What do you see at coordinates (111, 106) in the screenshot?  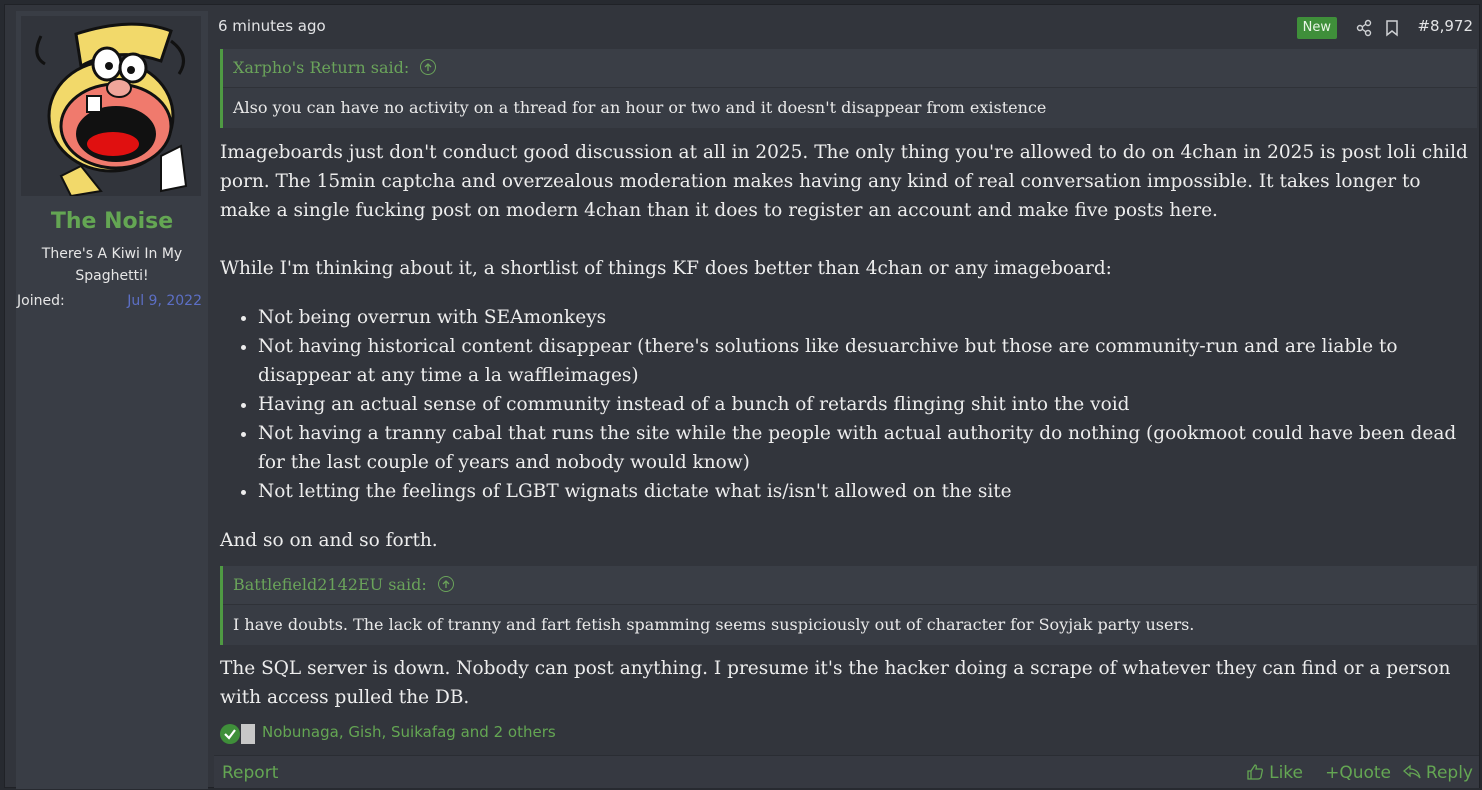 I see `avatar` at bounding box center [111, 106].